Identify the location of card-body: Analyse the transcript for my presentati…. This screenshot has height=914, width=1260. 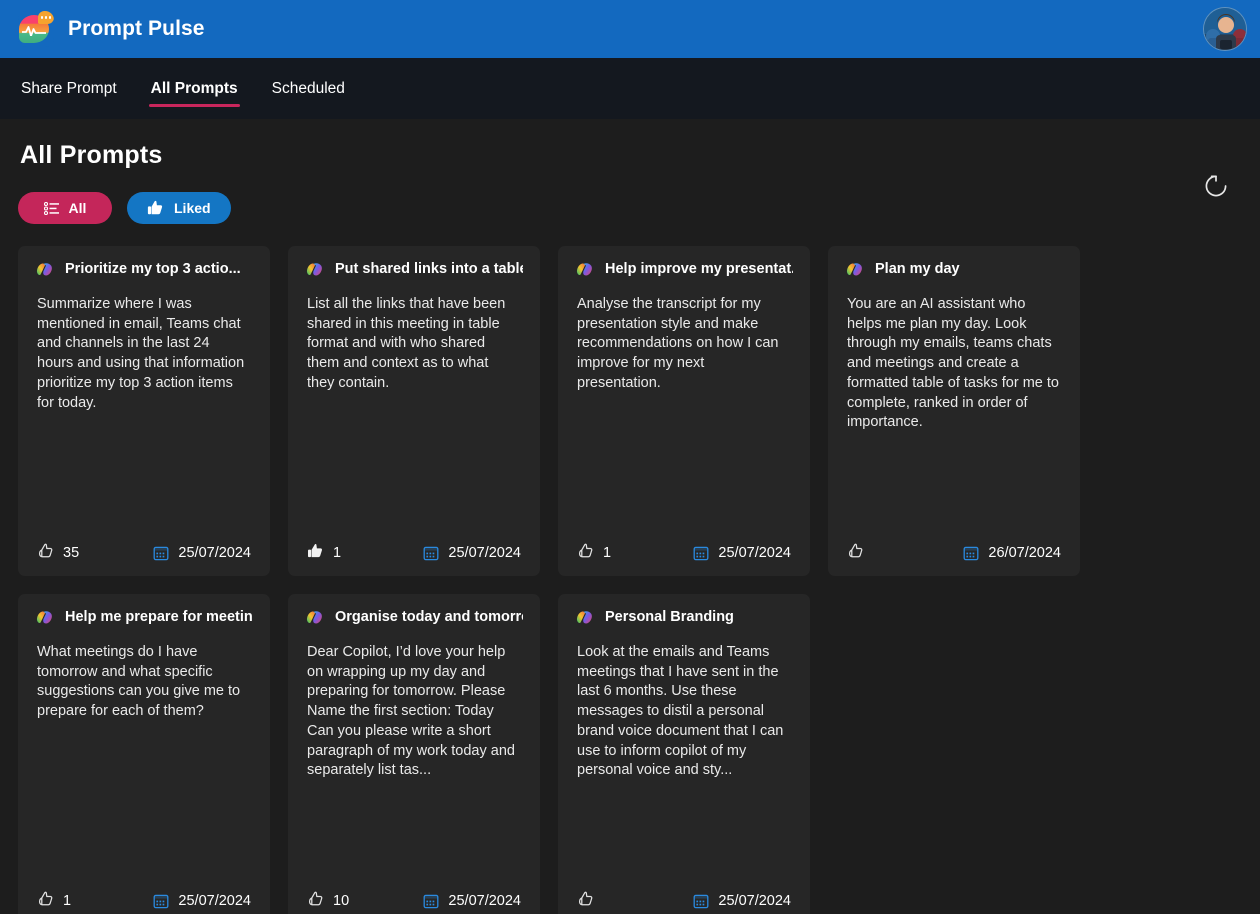
(678, 343).